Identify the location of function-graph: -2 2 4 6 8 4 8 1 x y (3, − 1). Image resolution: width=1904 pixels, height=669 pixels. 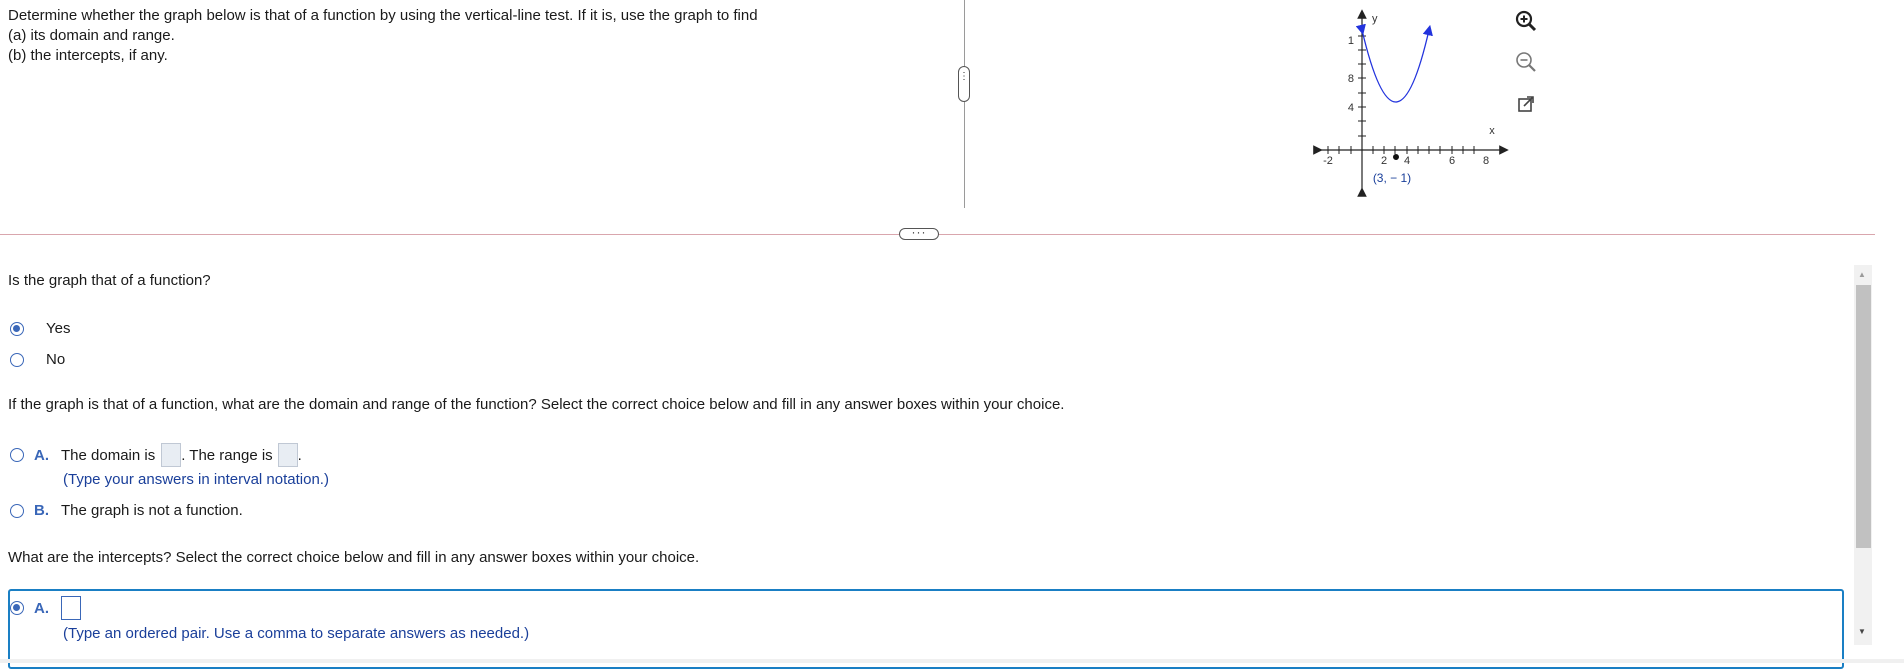
(1411, 103).